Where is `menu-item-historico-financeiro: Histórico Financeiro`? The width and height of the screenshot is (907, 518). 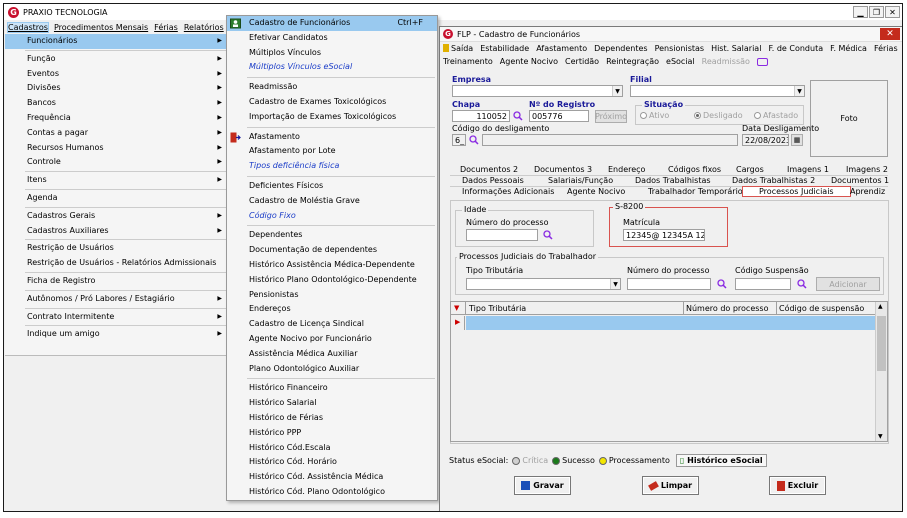 menu-item-historico-financeiro: Histórico Financeiro is located at coordinates (332, 388).